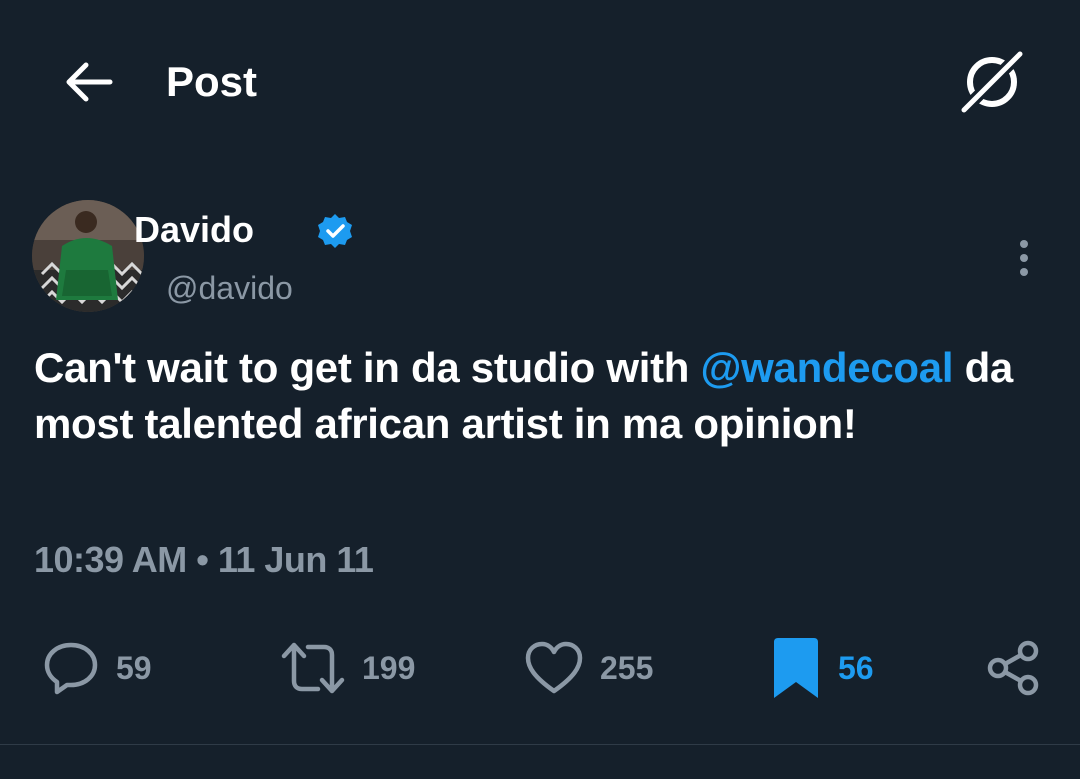  I want to click on mention-link: @wandecoal, so click(827, 367).